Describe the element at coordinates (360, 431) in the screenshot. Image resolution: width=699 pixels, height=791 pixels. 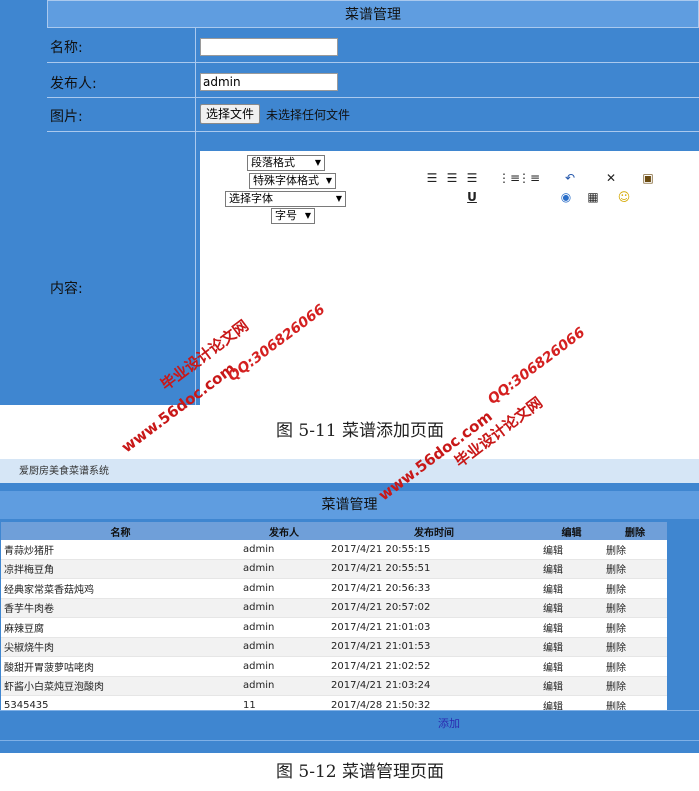
I see `caption-figure-5-11: 图 5-11 菜谱添加页面` at that location.